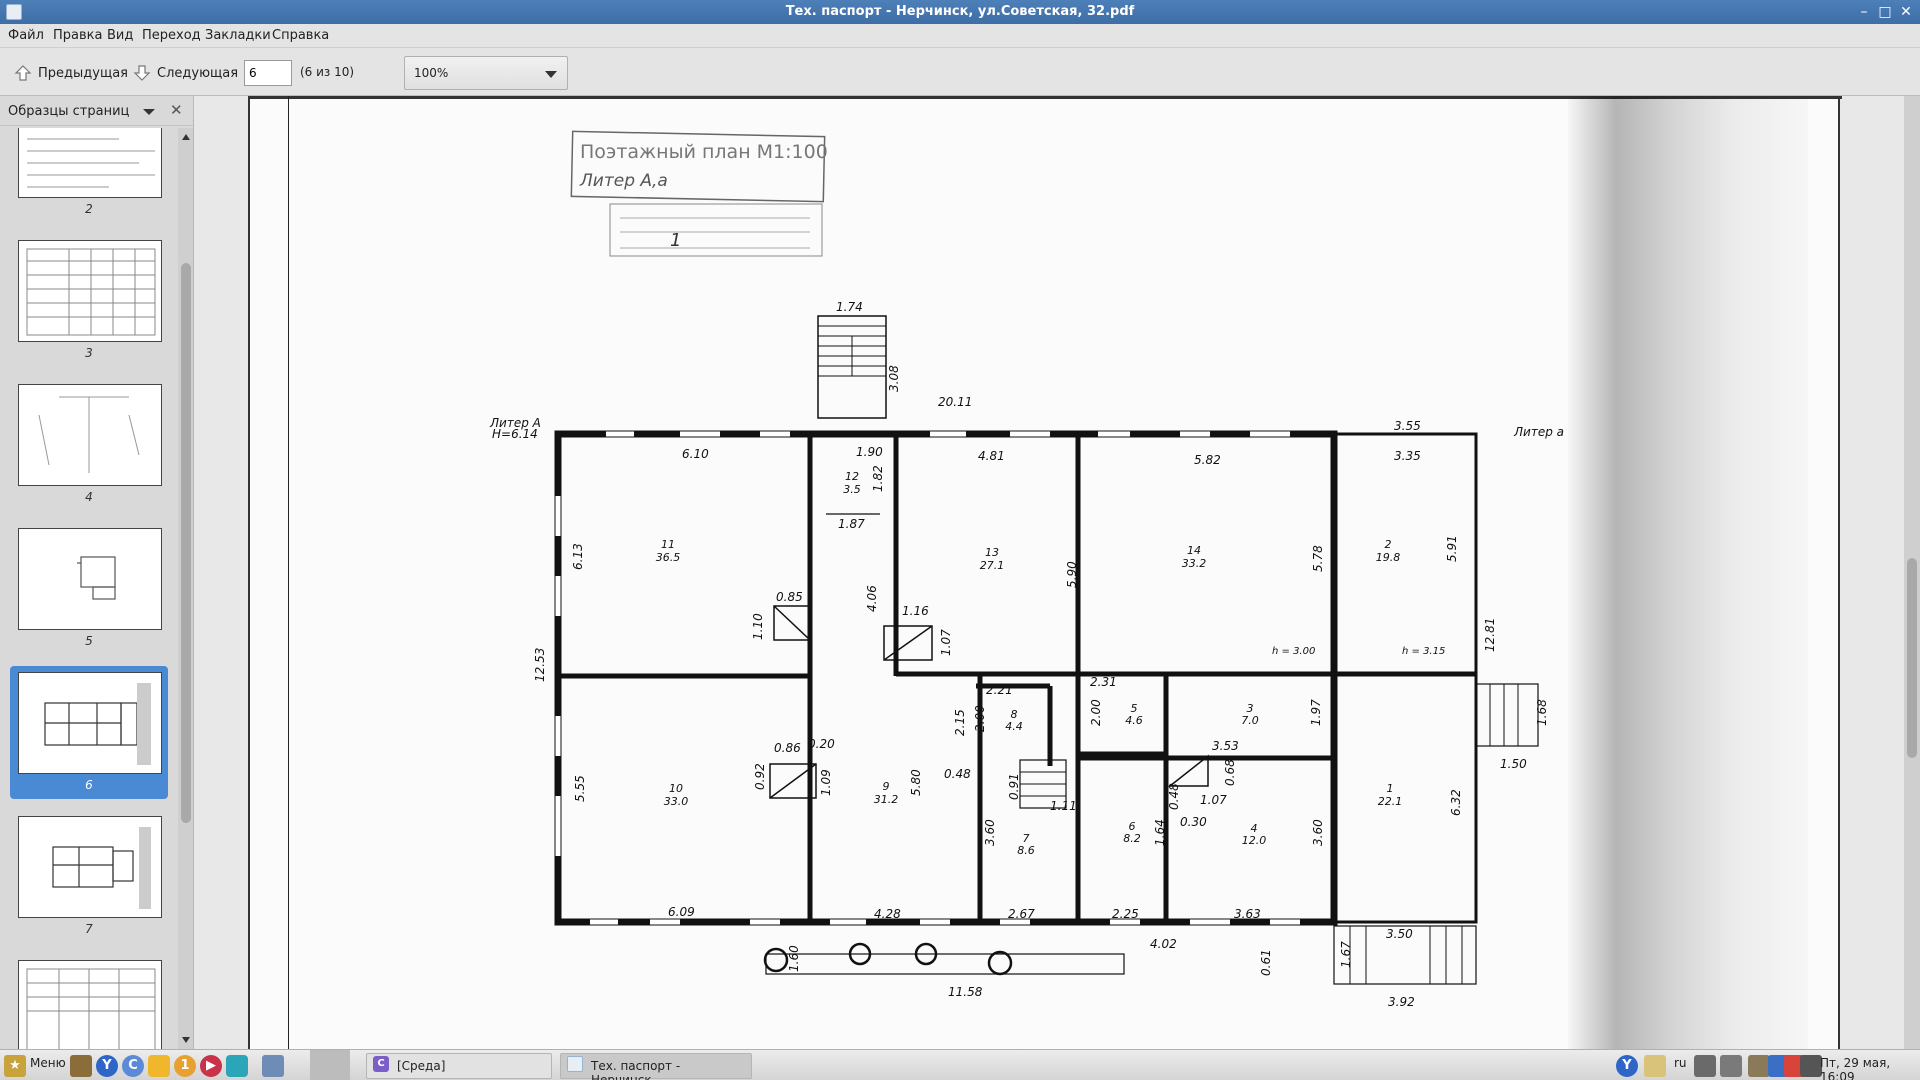 The image size is (1920, 1080). What do you see at coordinates (1759, 1066) in the screenshot?
I see `clipboard-icon` at bounding box center [1759, 1066].